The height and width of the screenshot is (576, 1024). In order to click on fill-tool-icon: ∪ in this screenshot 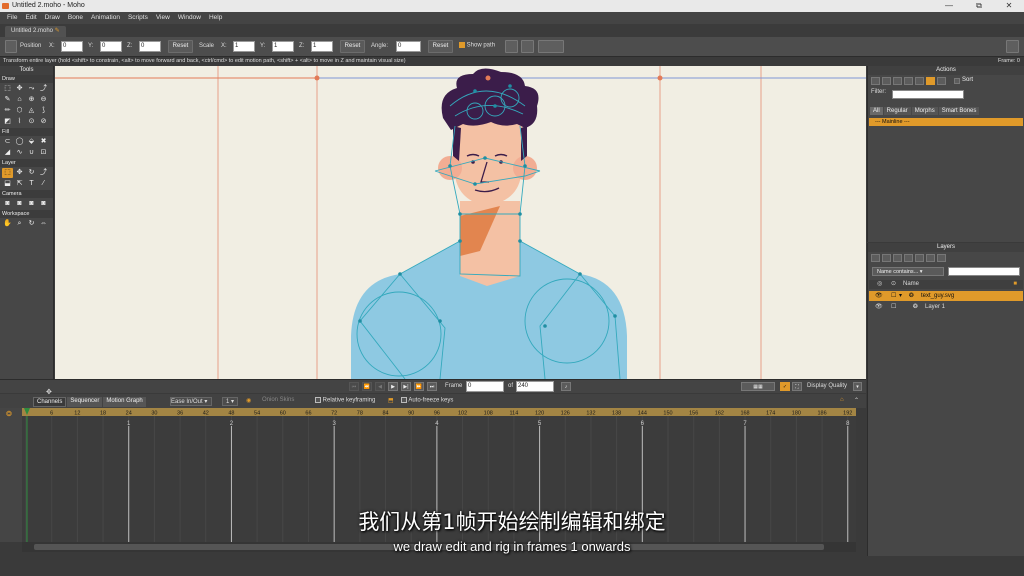, I will do `click(31, 153)`.